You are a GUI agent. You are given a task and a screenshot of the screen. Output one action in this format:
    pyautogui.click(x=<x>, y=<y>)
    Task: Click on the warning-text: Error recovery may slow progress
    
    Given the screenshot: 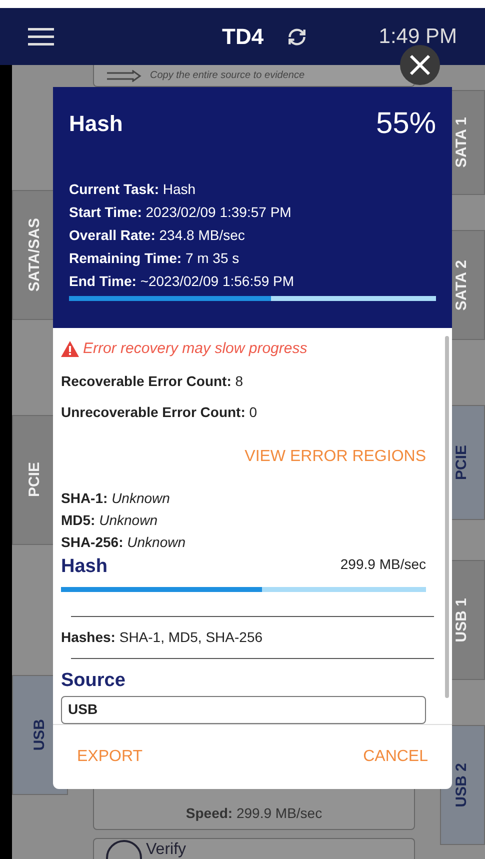 What is the action you would take?
    pyautogui.click(x=195, y=349)
    